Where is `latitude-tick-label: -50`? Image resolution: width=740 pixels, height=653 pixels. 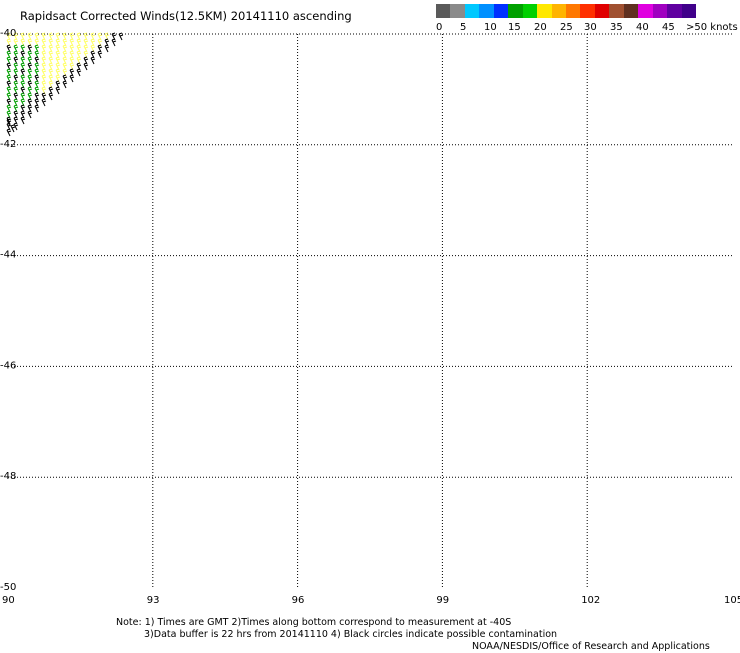 latitude-tick-label: -50 is located at coordinates (8, 587).